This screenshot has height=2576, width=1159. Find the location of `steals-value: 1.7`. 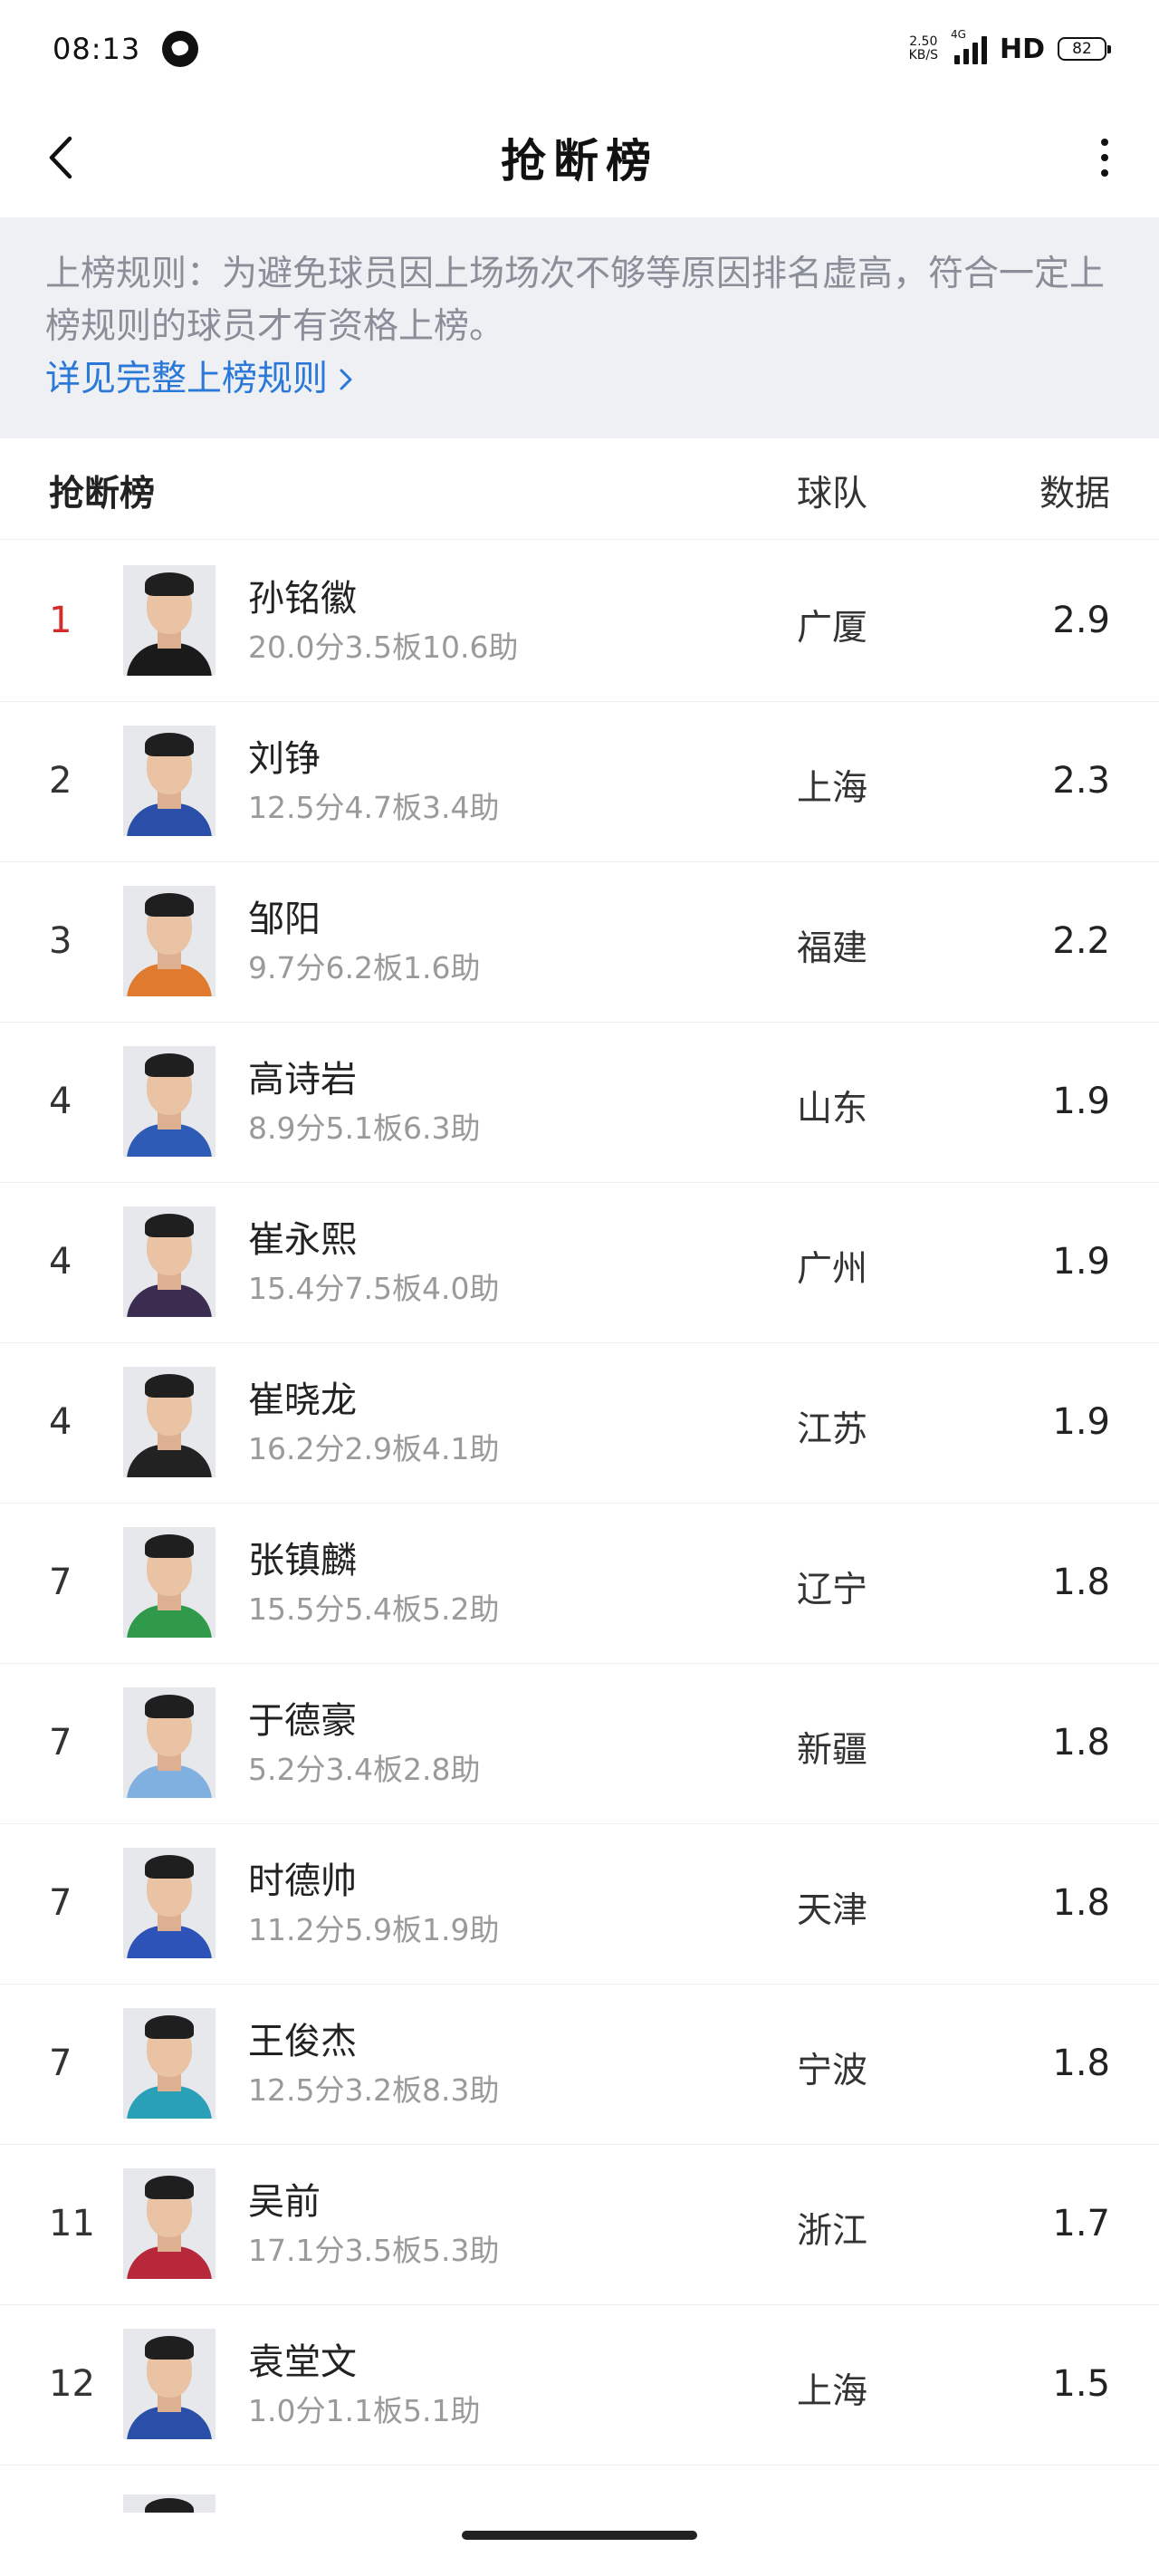

steals-value: 1.7 is located at coordinates (1081, 2223).